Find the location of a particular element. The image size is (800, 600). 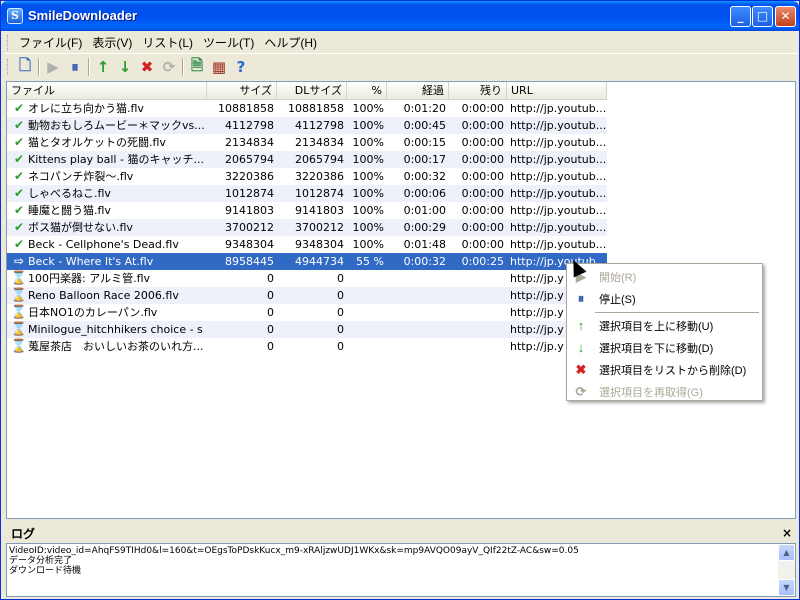

file-name-cell: ✔ しゃべるねこ.flv is located at coordinates (107, 193).